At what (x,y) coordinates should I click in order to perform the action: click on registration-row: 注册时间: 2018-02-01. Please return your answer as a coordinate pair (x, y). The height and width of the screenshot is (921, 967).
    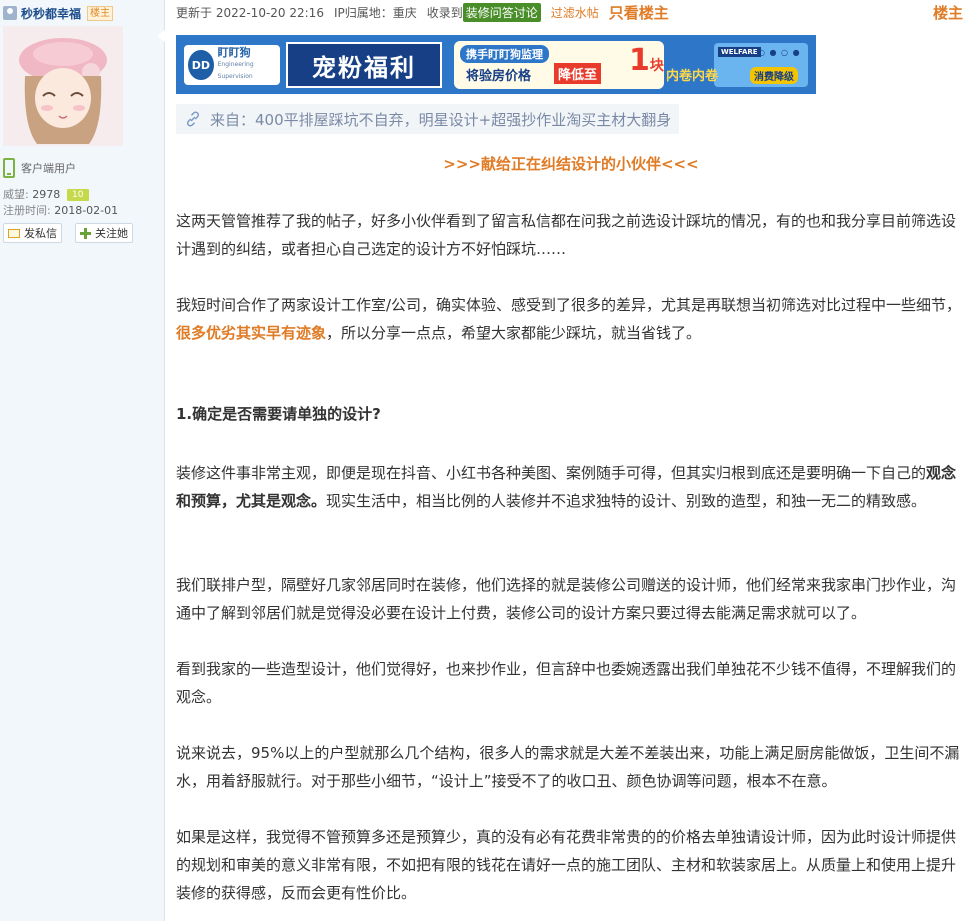
    Looking at the image, I should click on (60, 210).